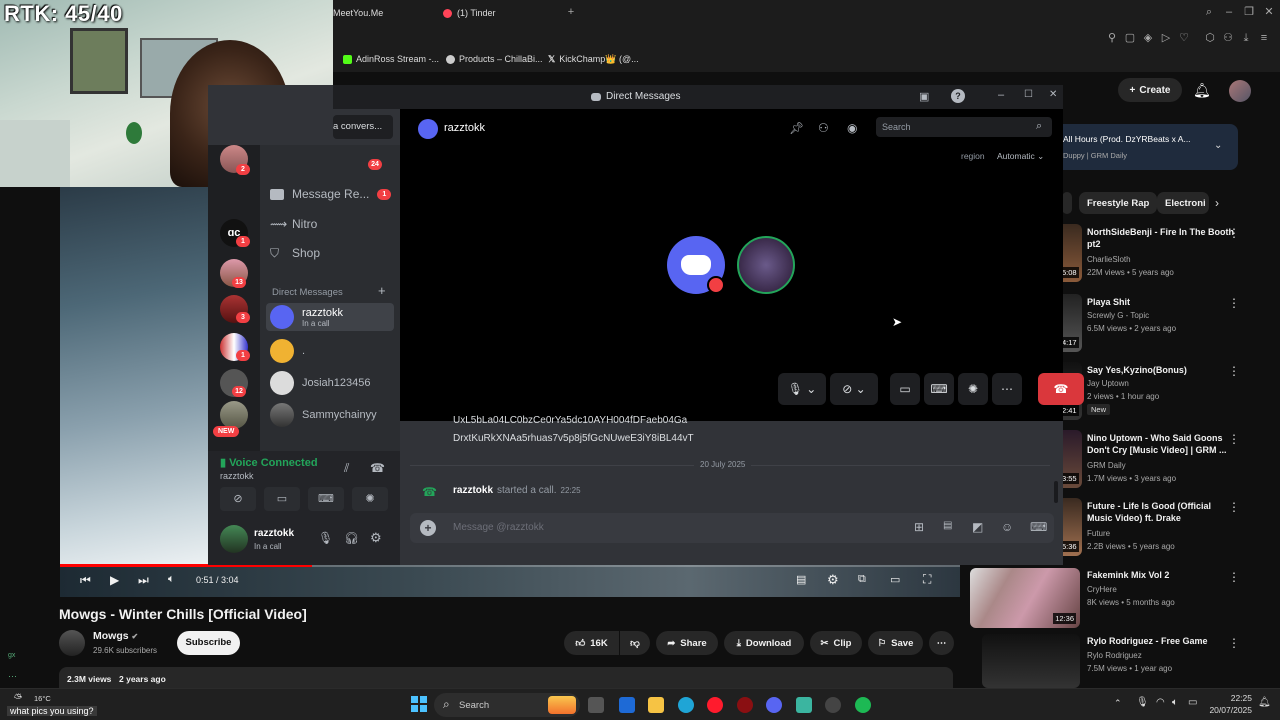  What do you see at coordinates (52, 711) in the screenshot?
I see `news-ticker: what pics you using?` at bounding box center [52, 711].